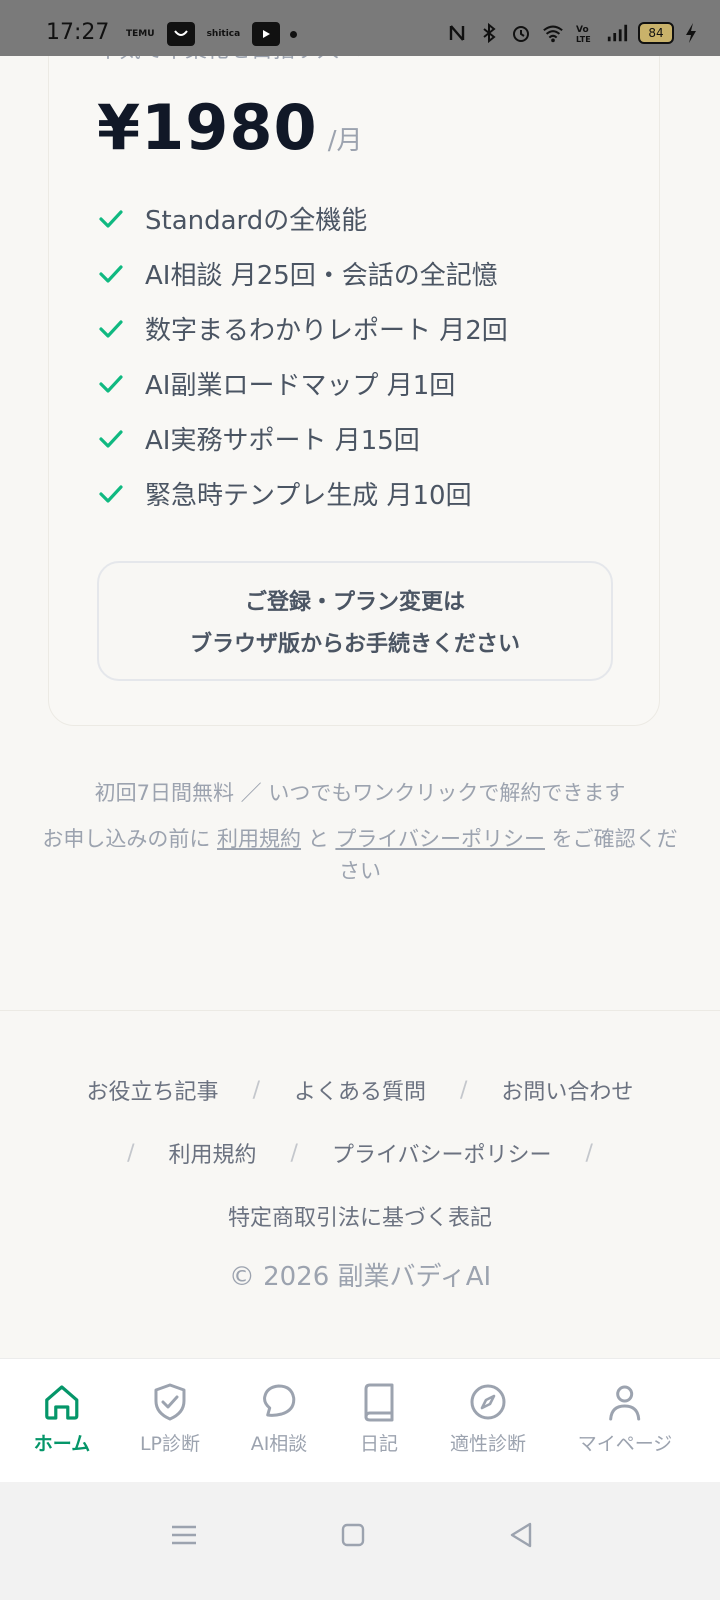  What do you see at coordinates (488, 1402) in the screenshot?
I see `compass-icon` at bounding box center [488, 1402].